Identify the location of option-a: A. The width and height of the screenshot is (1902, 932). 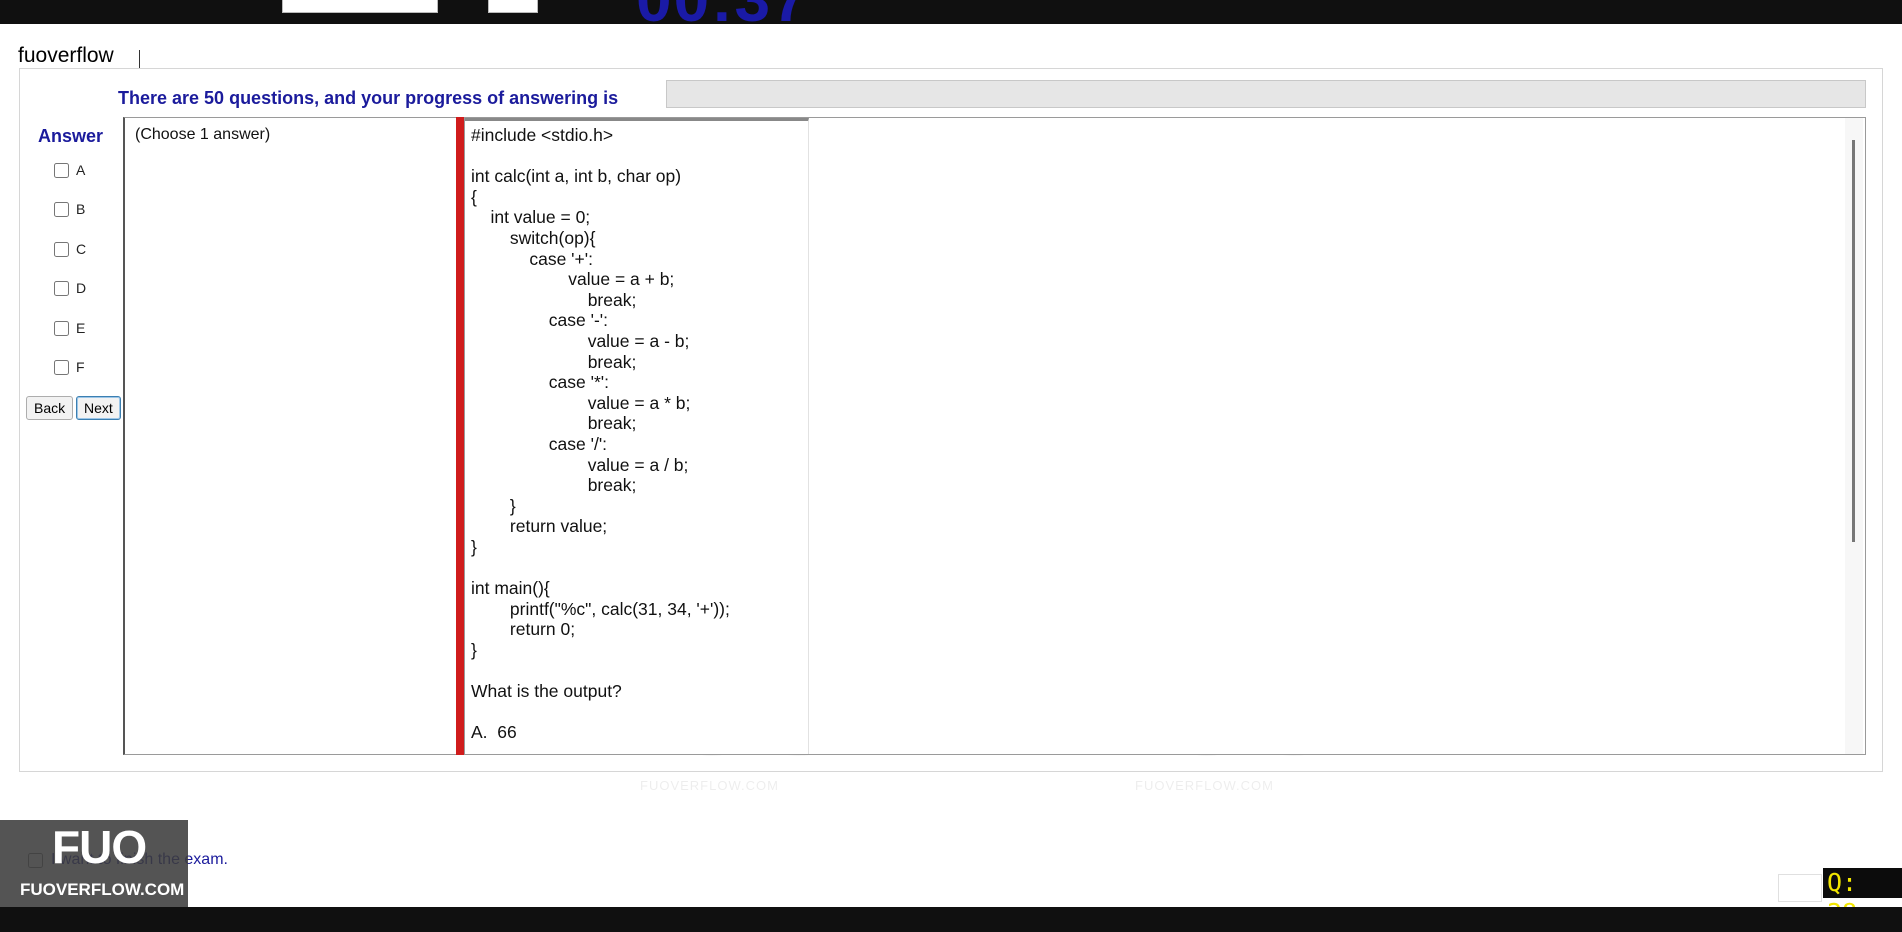
(69, 170).